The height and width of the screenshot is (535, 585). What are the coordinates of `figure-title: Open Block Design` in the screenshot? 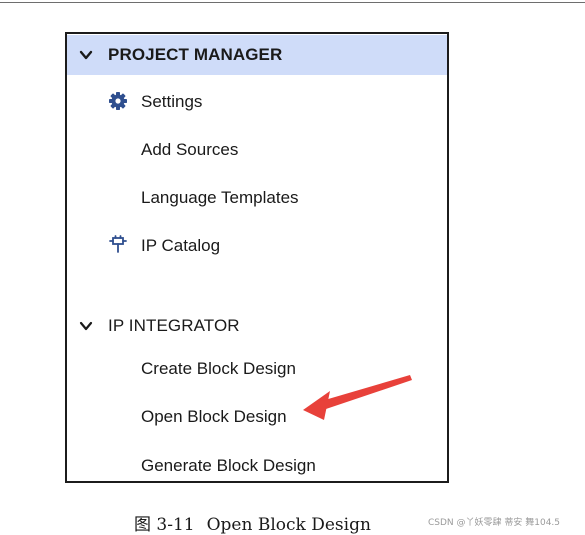 It's located at (288, 525).